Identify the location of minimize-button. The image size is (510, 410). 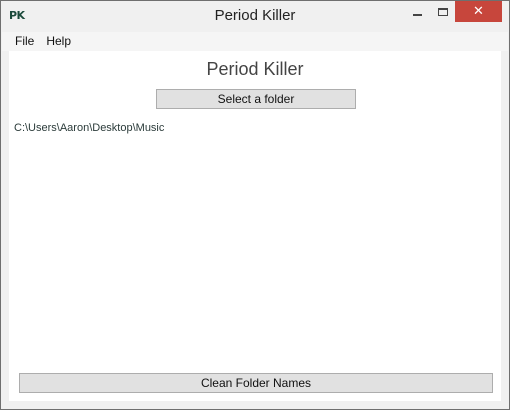
(417, 11).